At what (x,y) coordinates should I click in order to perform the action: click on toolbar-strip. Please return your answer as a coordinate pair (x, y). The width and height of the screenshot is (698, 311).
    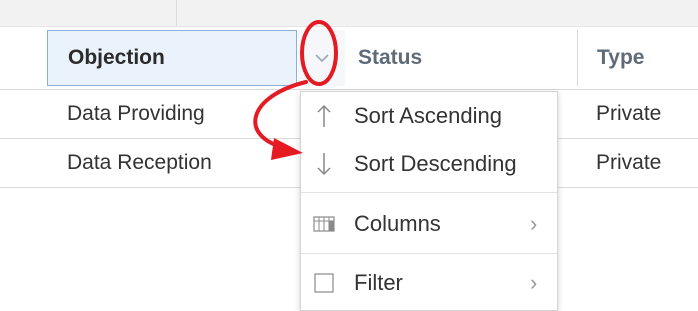
    Looking at the image, I should click on (349, 13).